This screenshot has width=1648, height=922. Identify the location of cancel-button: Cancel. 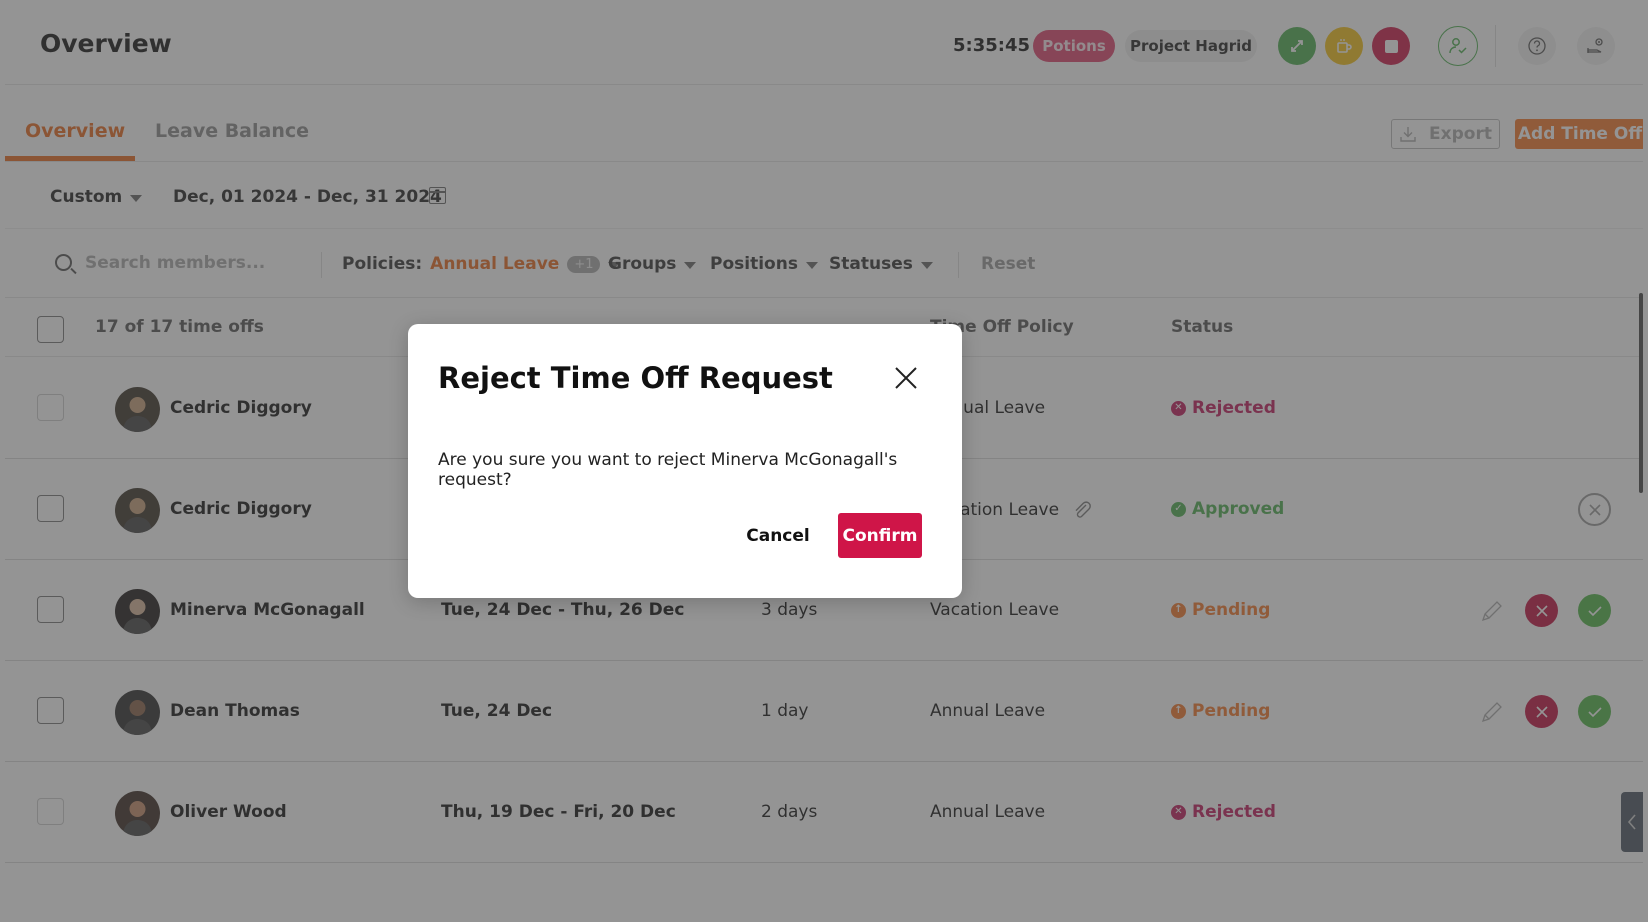
(778, 535).